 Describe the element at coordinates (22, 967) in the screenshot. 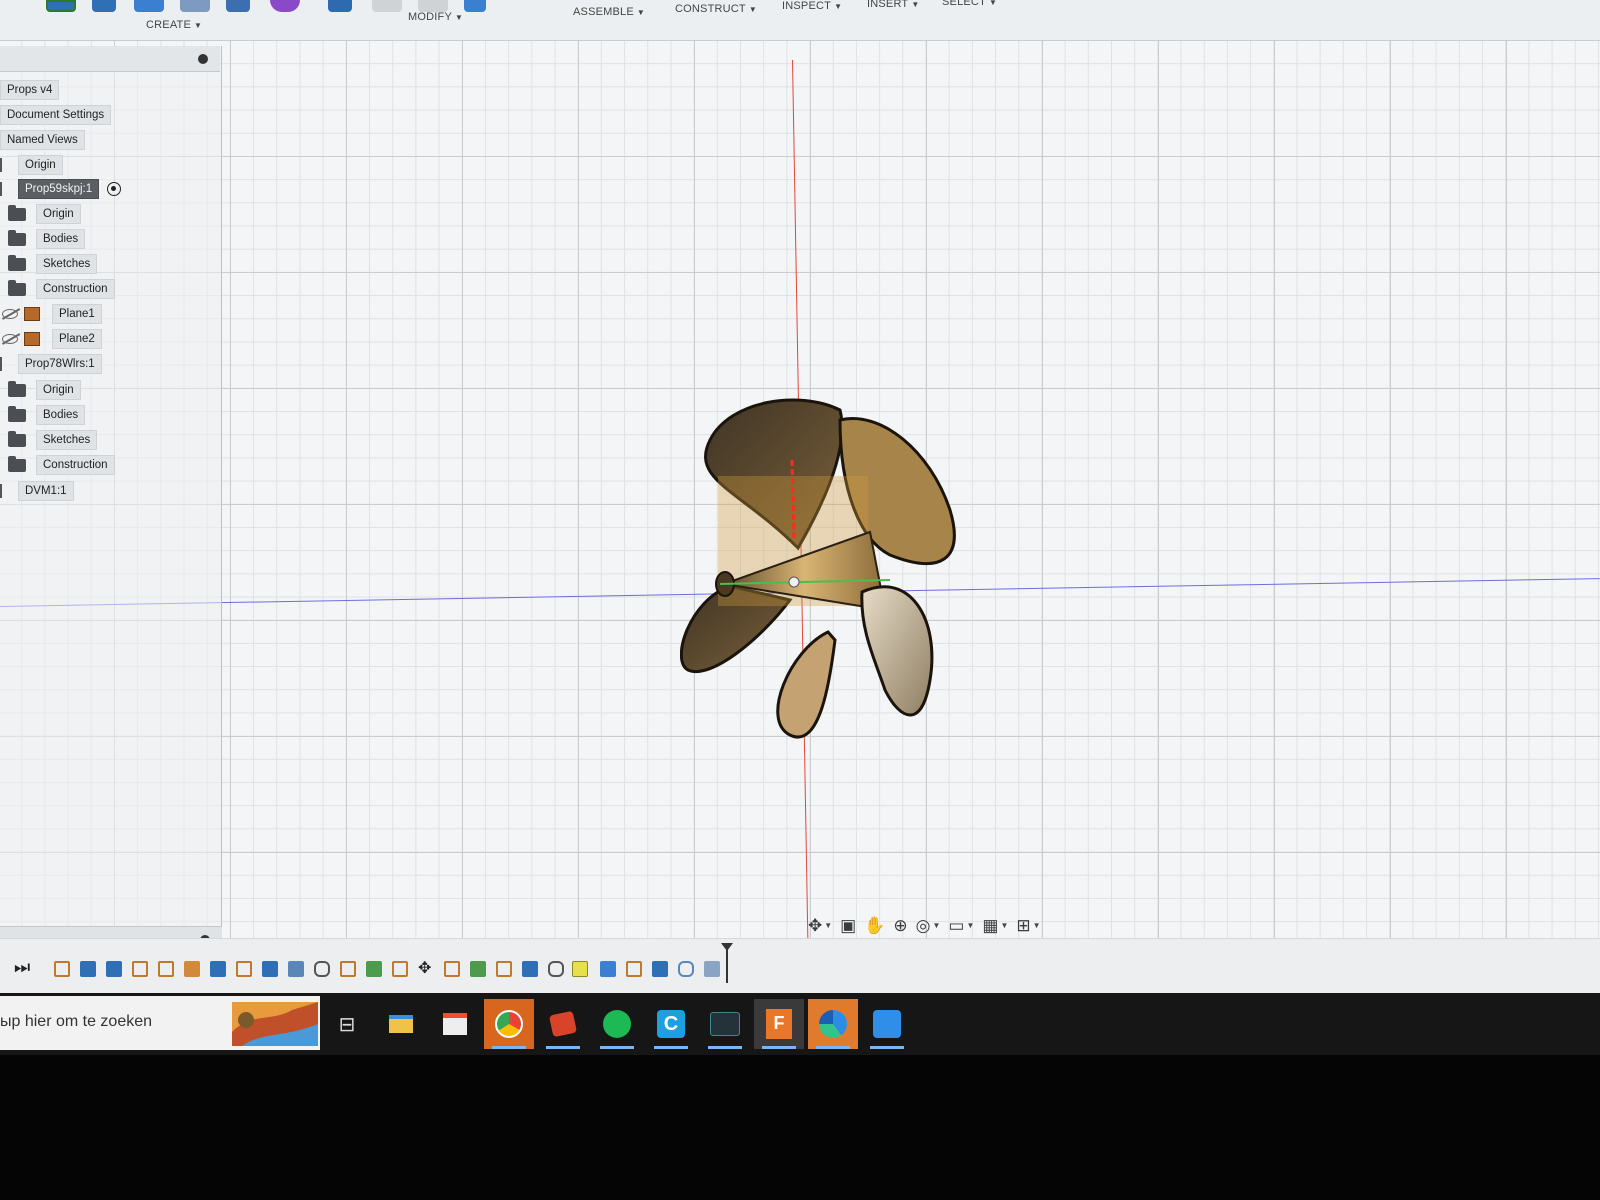

I see `play-to-end-icon: ⏭` at that location.